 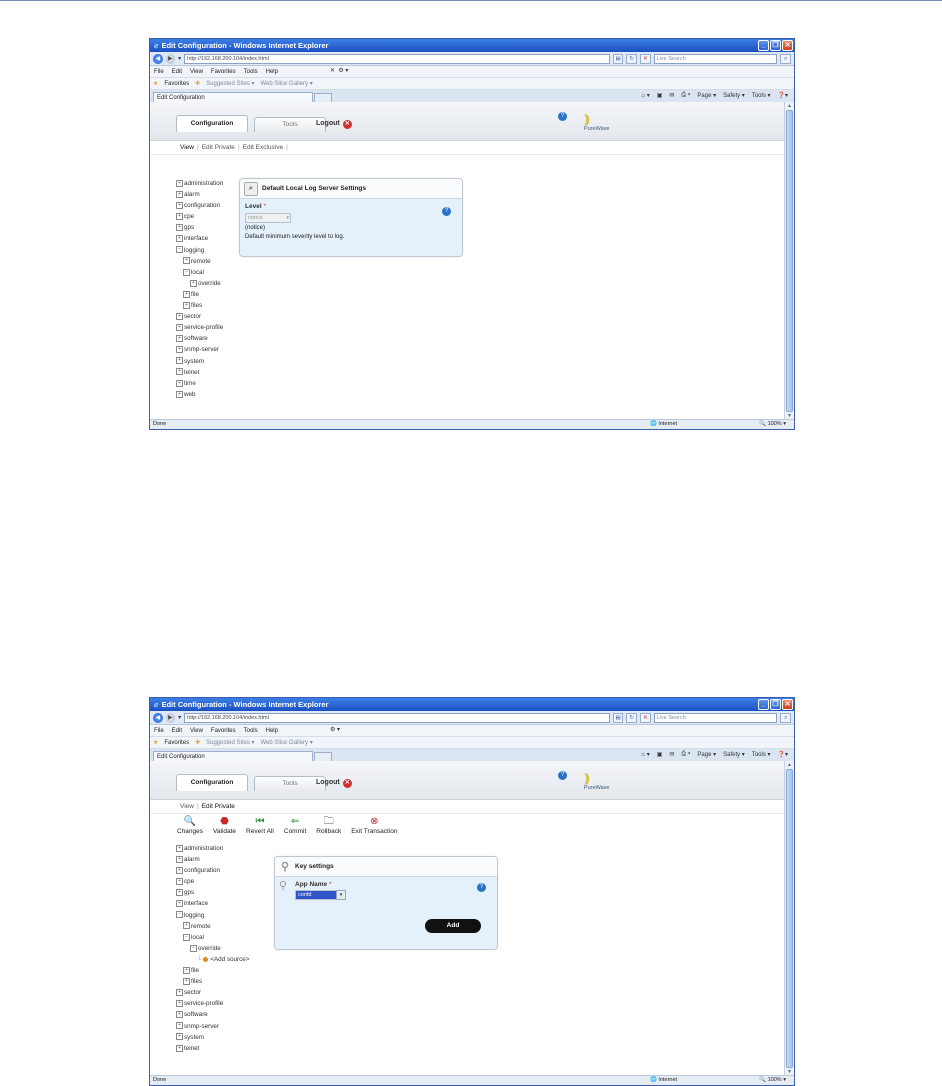 I want to click on tree-node: + file, so click(x=199, y=294).